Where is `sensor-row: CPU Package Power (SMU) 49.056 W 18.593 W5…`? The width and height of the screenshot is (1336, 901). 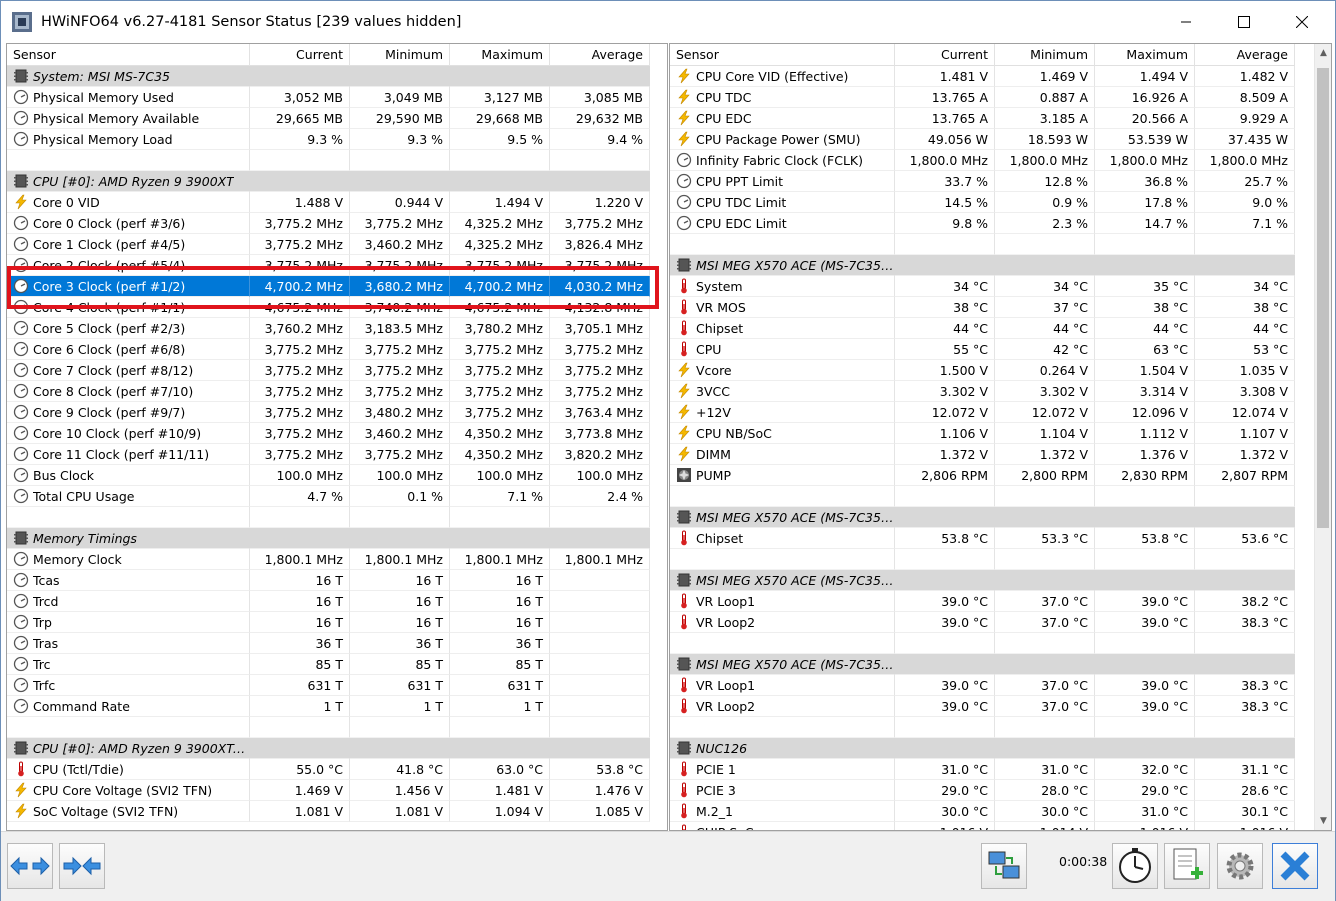 sensor-row: CPU Package Power (SMU) 49.056 W 18.593 W5… is located at coordinates (982, 139).